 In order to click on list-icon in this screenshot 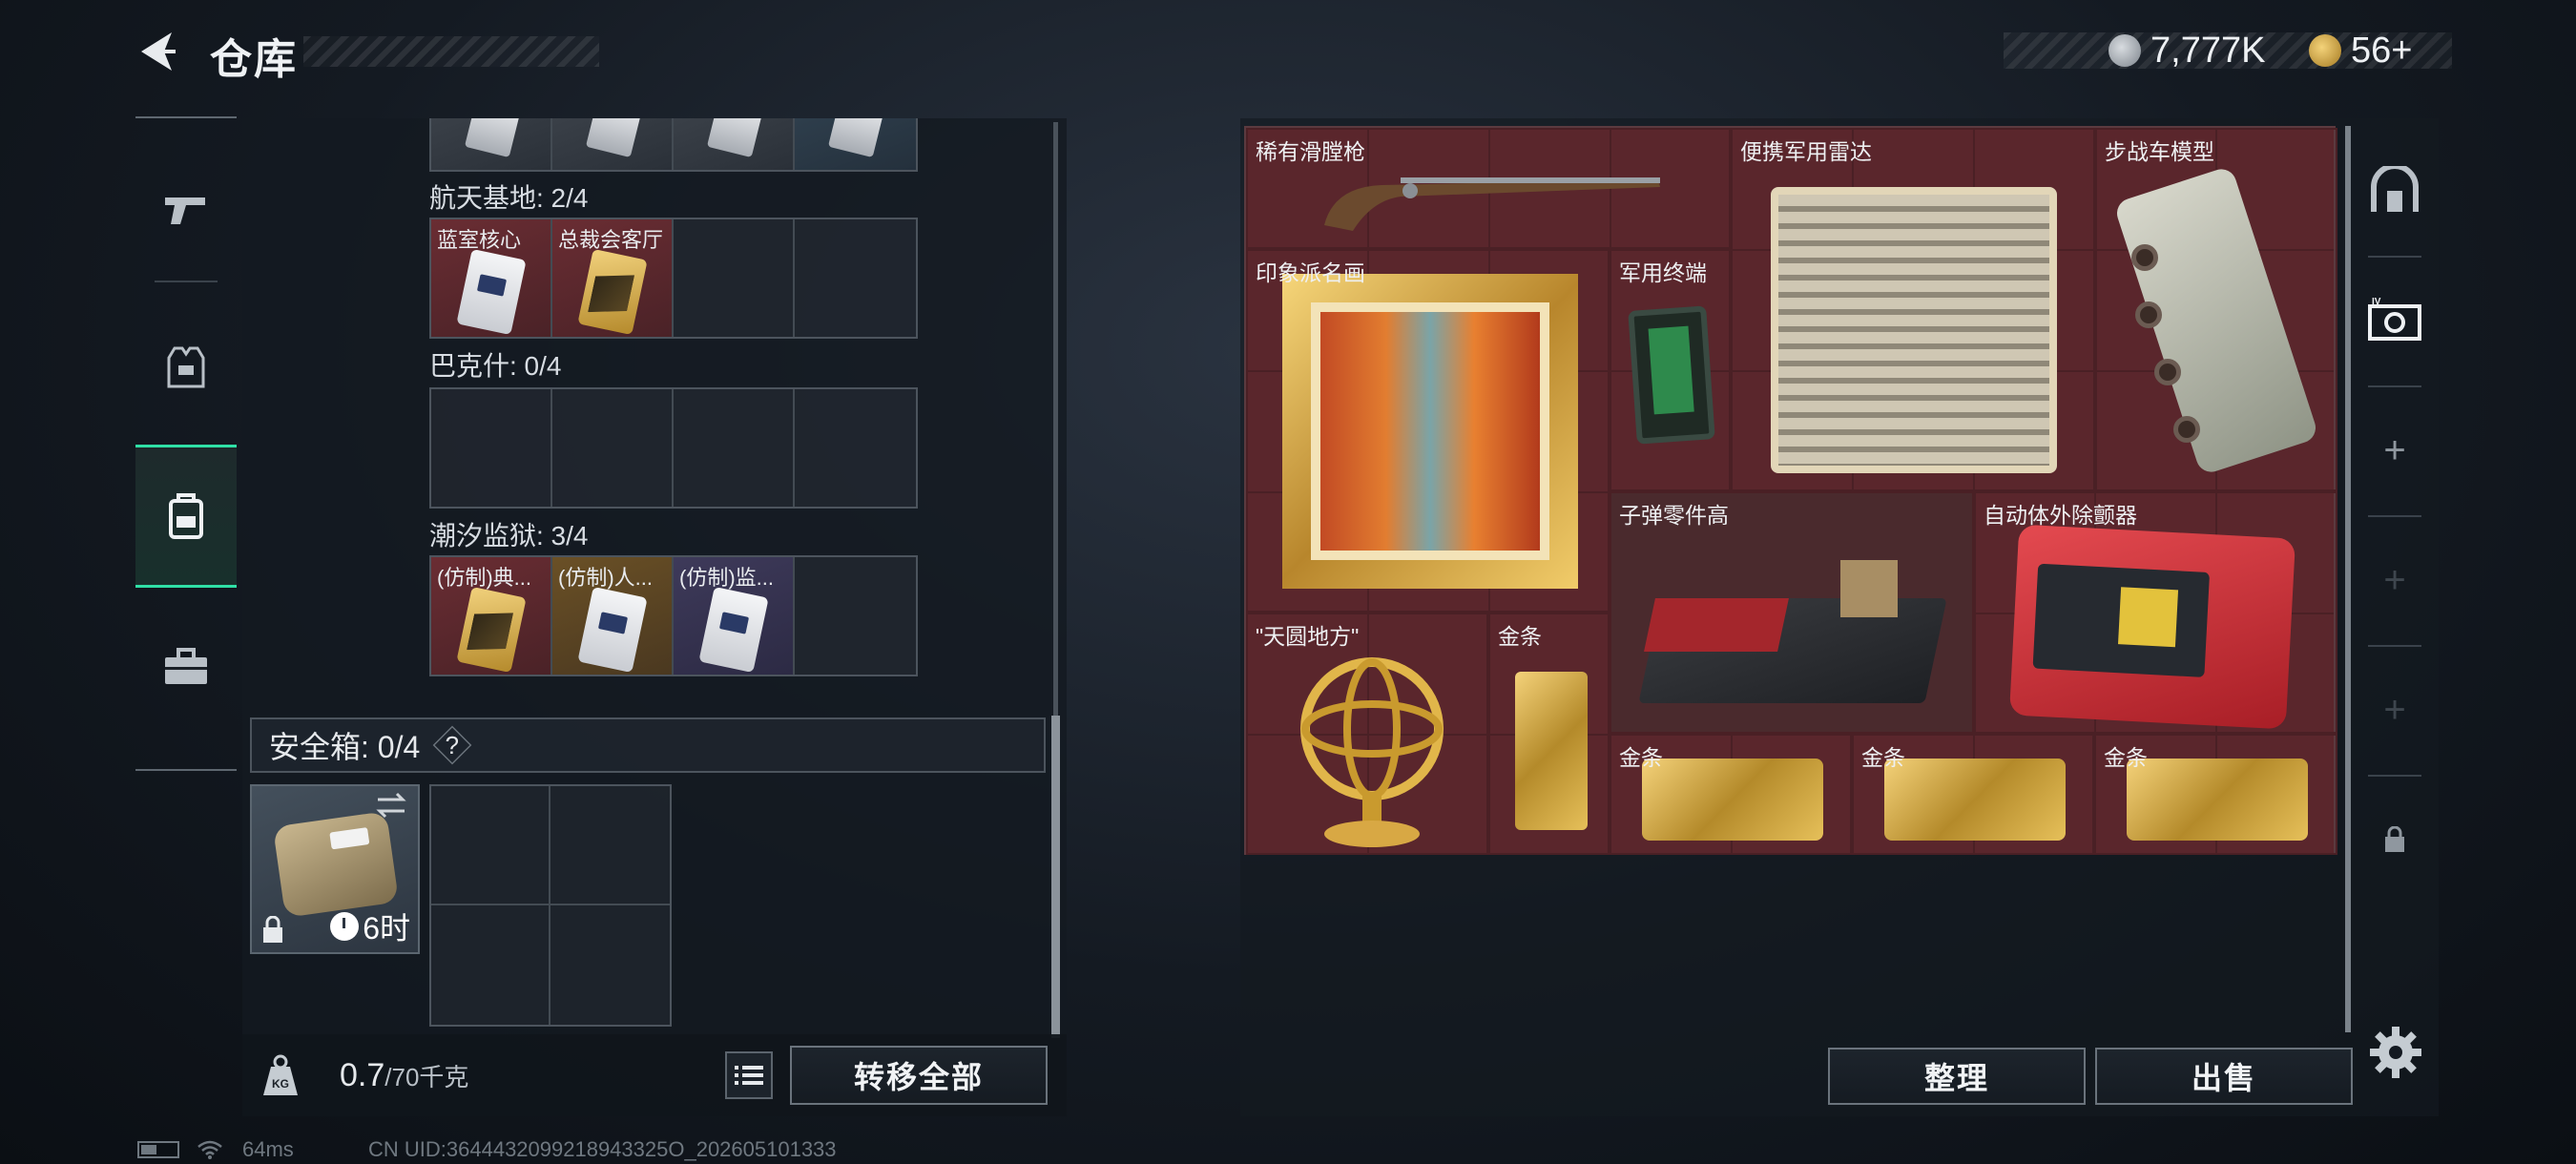, I will do `click(749, 1075)`.